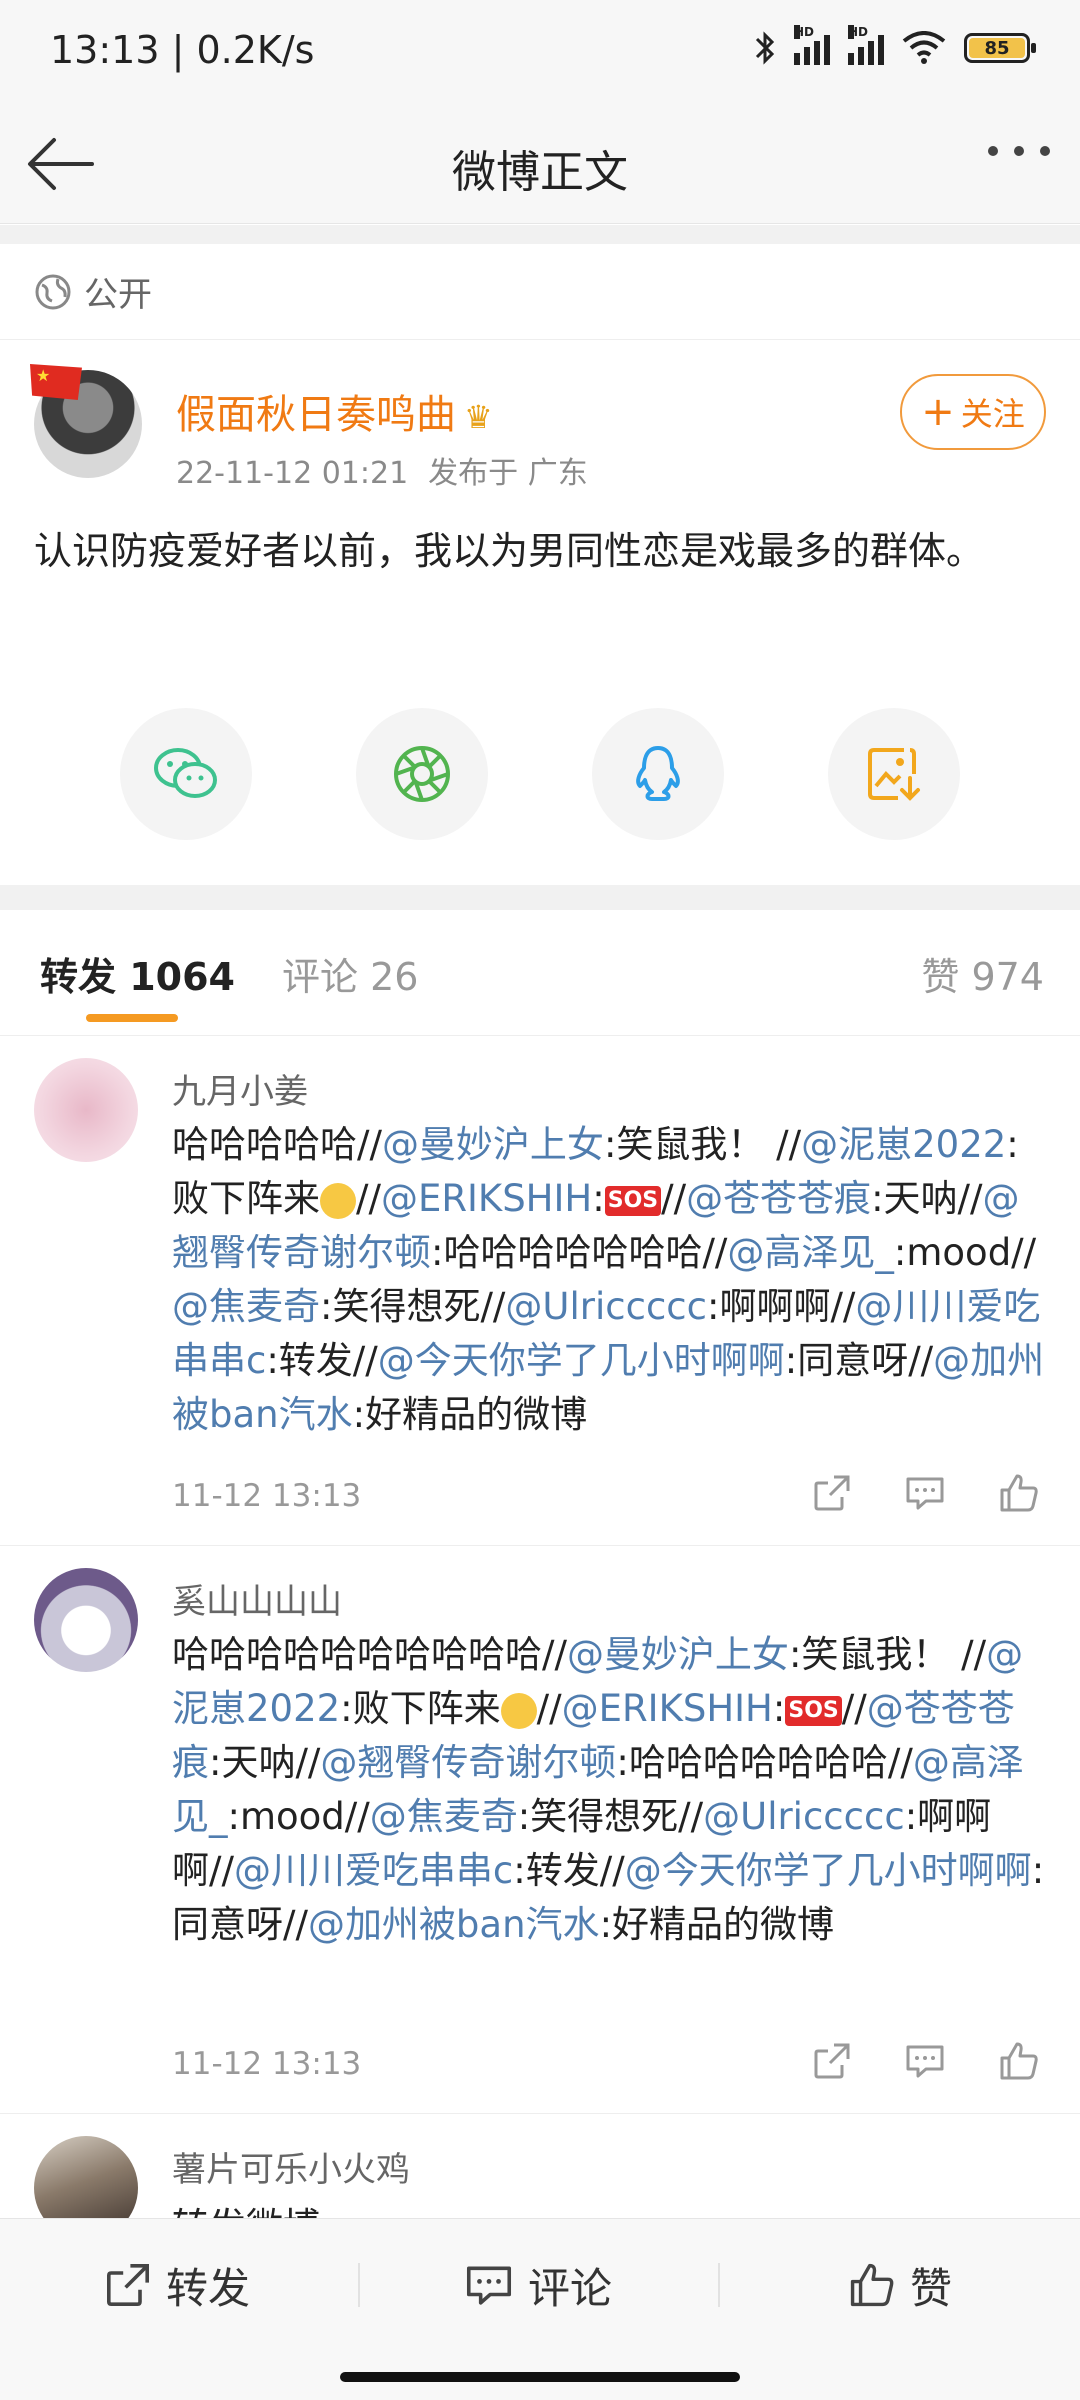 The width and height of the screenshot is (1080, 2400). Describe the element at coordinates (810, 1252) in the screenshot. I see `mention-link: @高泽见_` at that location.